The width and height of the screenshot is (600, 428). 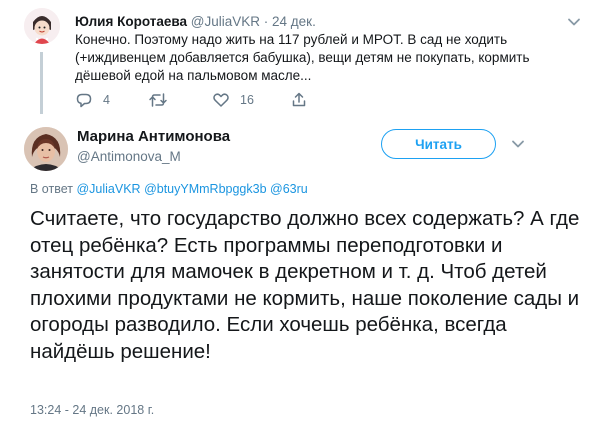 I want to click on reply-prefix: В ответ, so click(x=51, y=189).